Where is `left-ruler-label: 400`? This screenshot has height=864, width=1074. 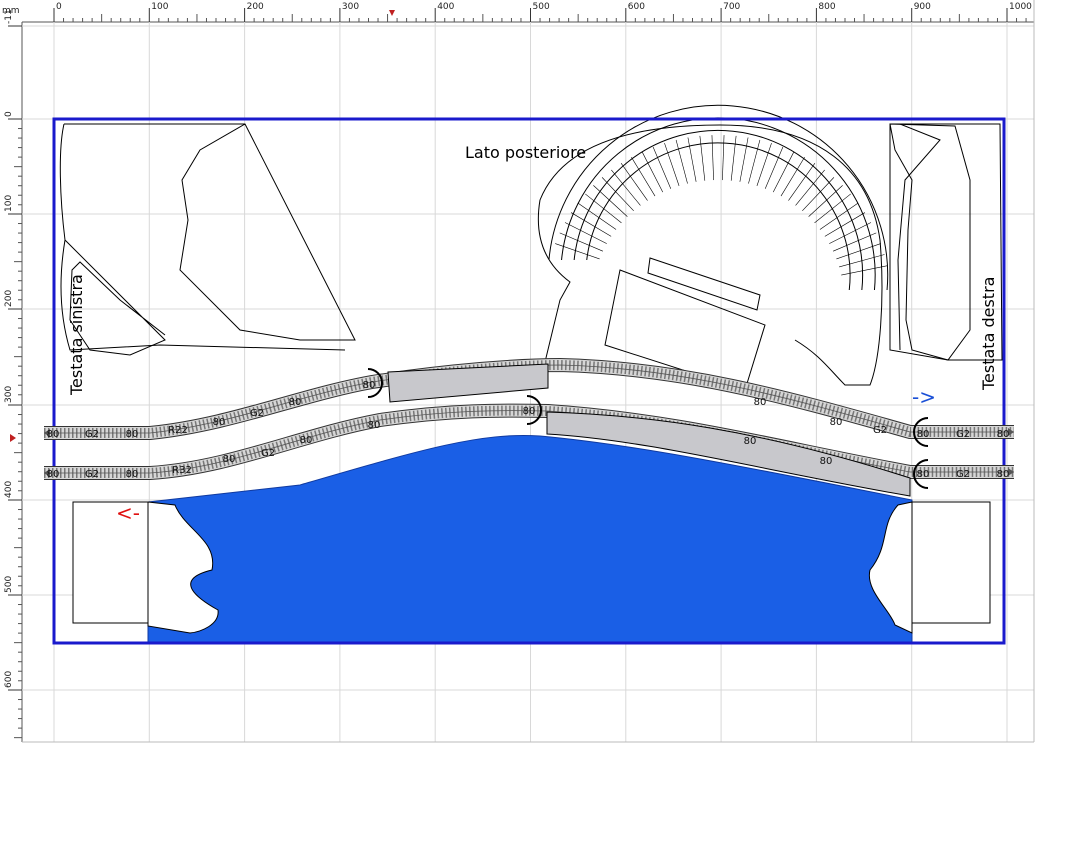
left-ruler-label: 400 is located at coordinates (9, 489).